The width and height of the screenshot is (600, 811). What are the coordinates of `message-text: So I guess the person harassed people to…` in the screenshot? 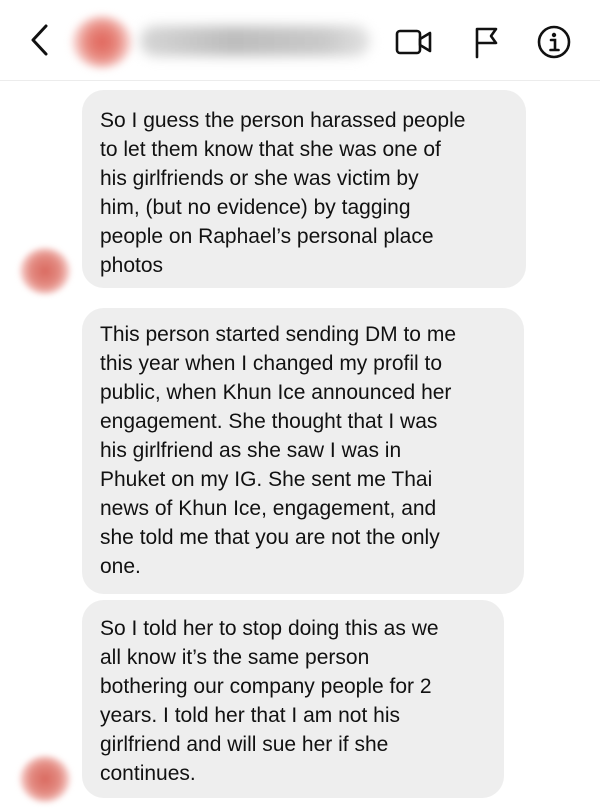 It's located at (283, 193).